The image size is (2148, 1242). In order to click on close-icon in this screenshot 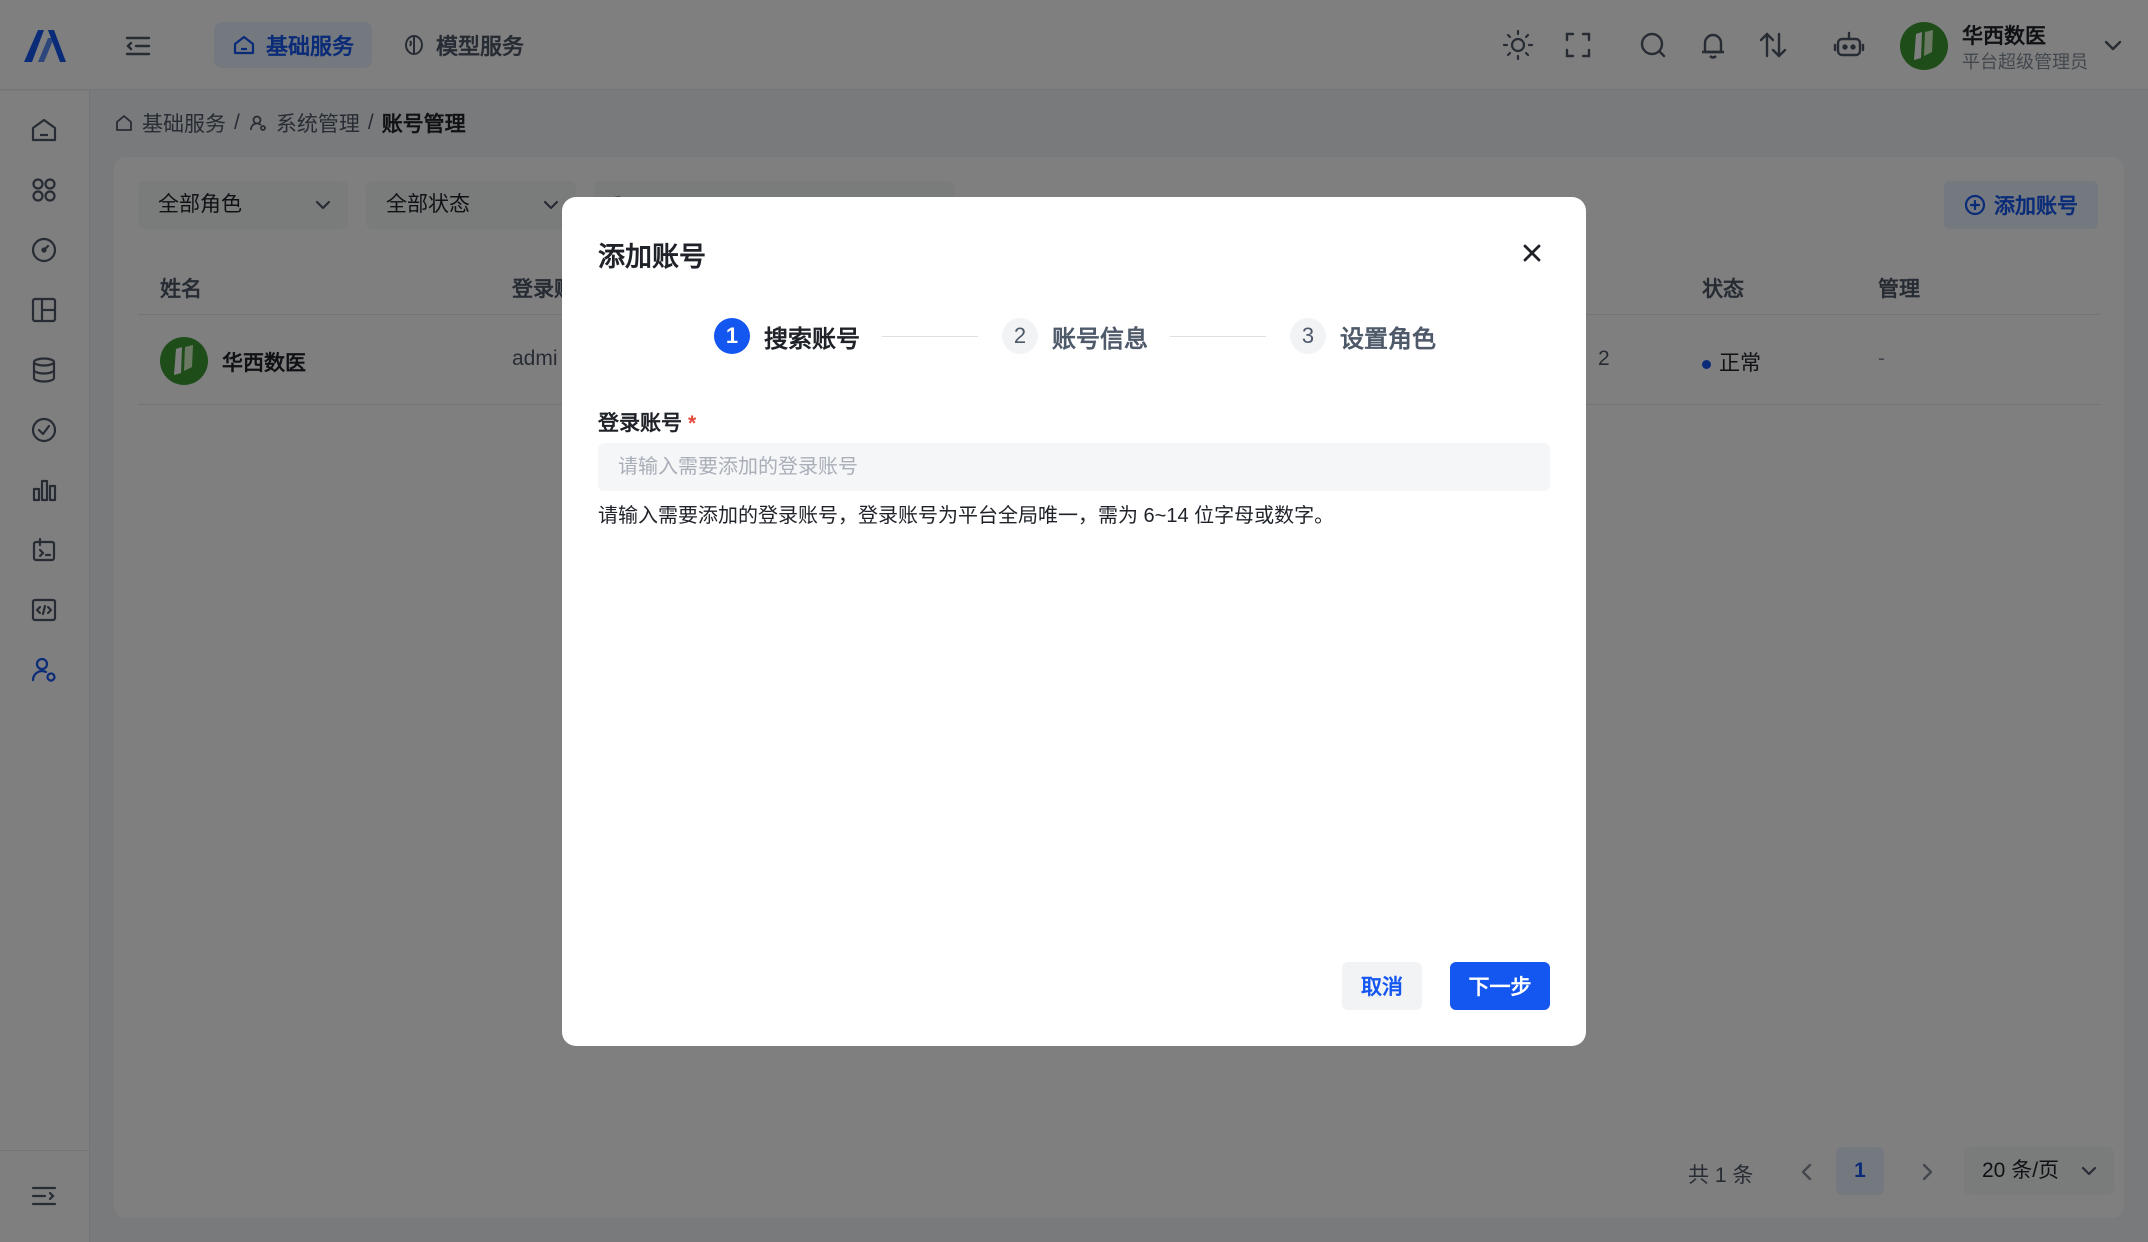, I will do `click(1532, 253)`.